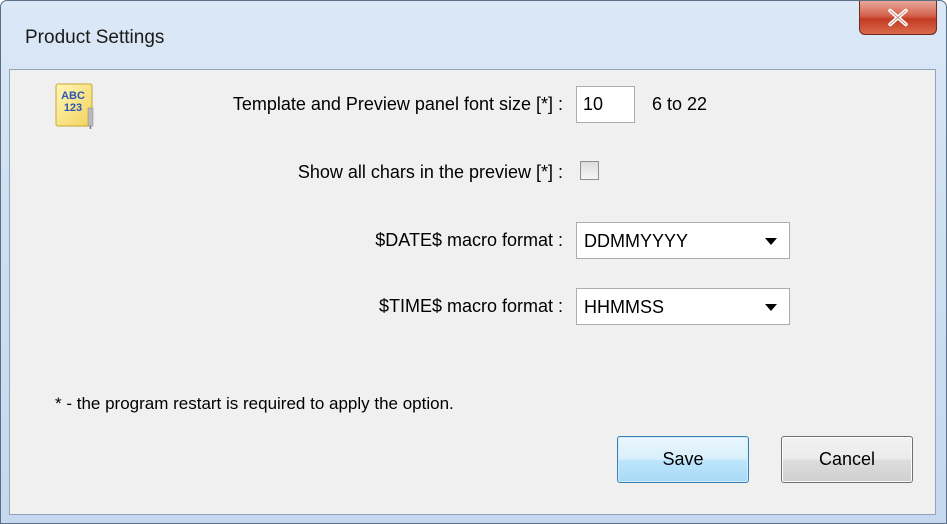 This screenshot has height=524, width=947. Describe the element at coordinates (624, 307) in the screenshot. I see `time-format-value: HHMMSS` at that location.